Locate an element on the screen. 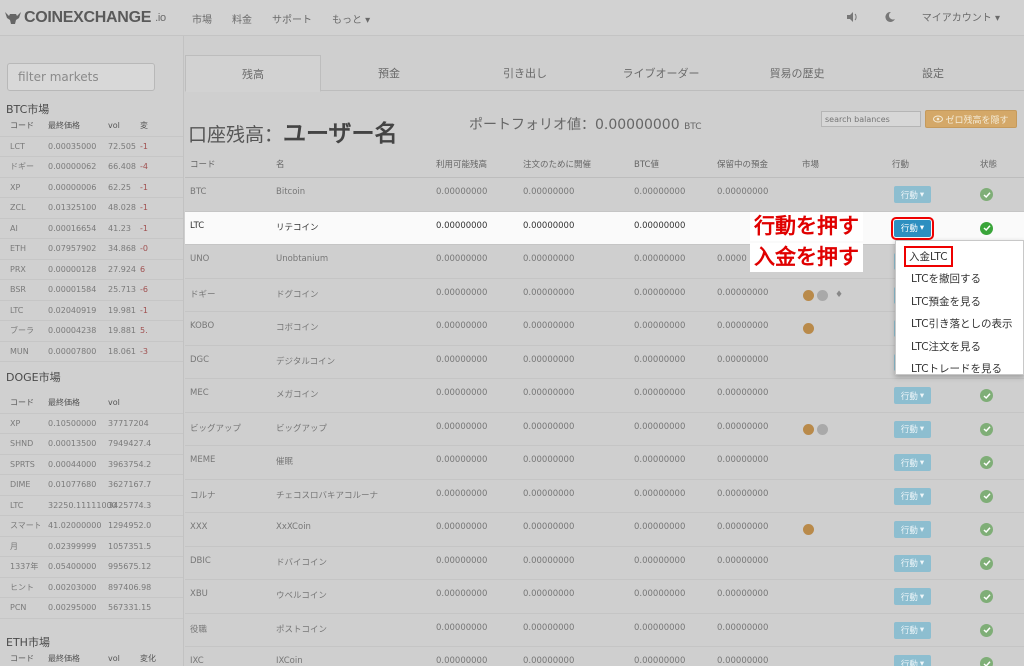 Image resolution: width=1024 pixels, height=666 pixels. tab-withdrawals: 引き出し is located at coordinates (525, 72).